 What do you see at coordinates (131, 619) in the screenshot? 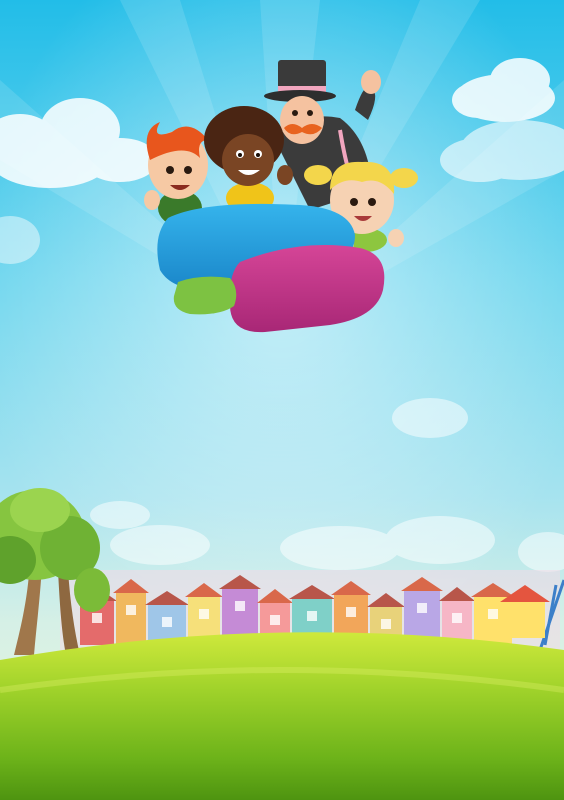
I see `town-house` at bounding box center [131, 619].